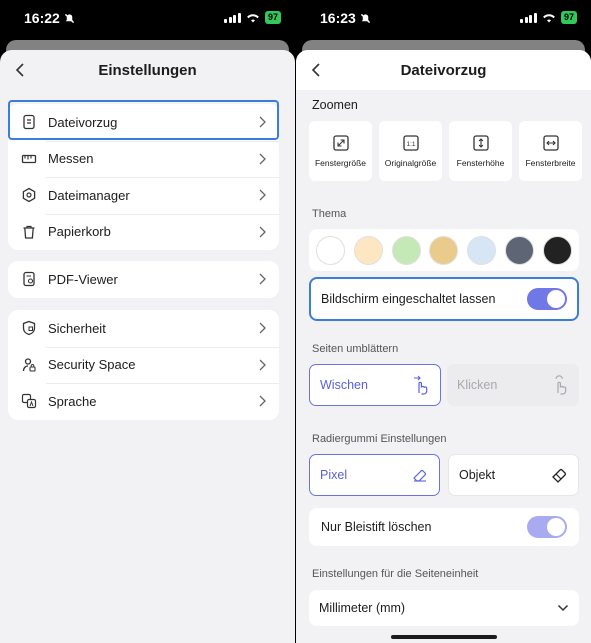 The height and width of the screenshot is (643, 591). I want to click on original-size-icon: 1:1, so click(410, 143).